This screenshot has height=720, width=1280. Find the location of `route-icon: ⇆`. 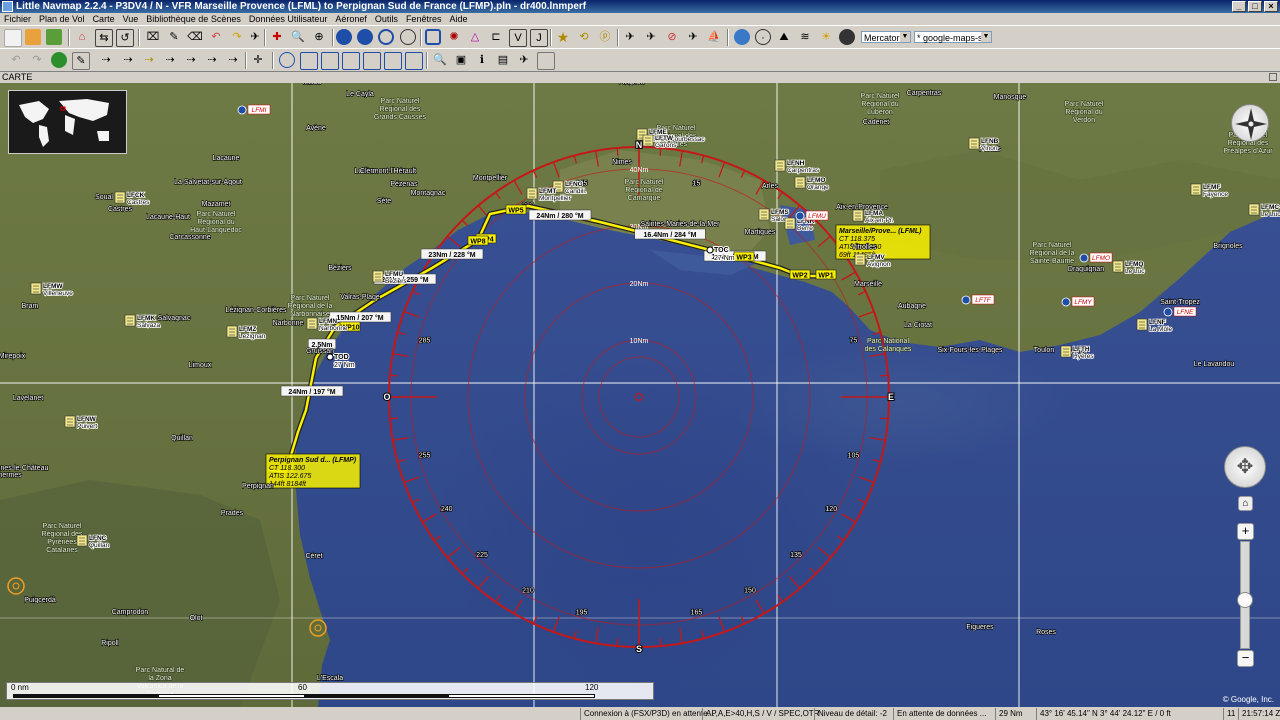

route-icon: ⇆ is located at coordinates (104, 38).